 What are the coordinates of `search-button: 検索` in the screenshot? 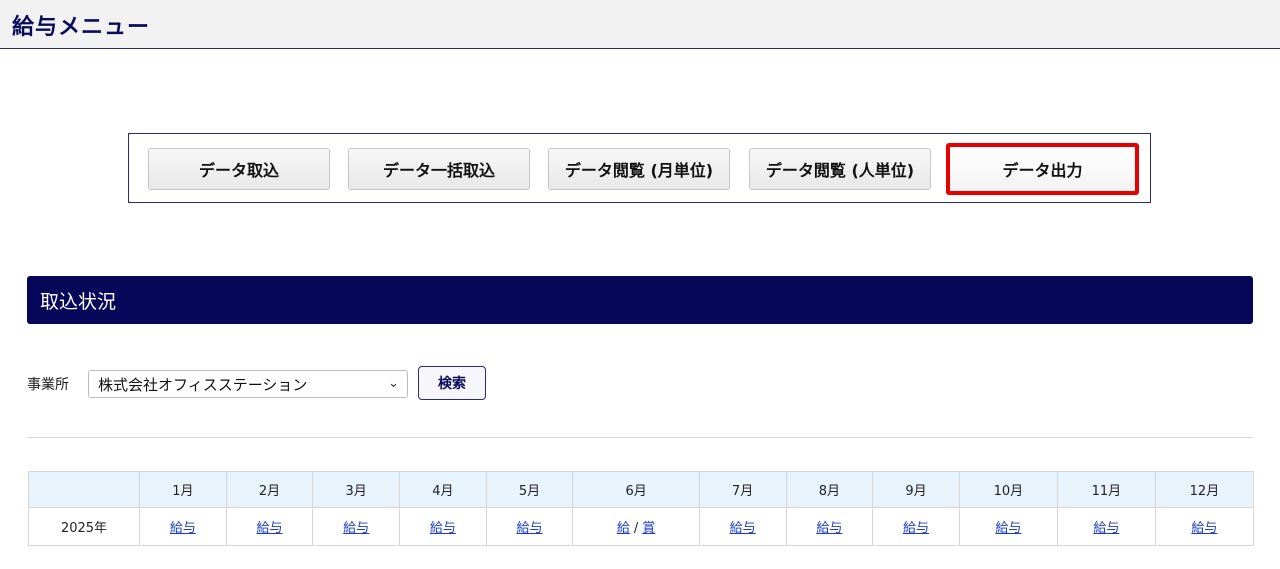 It's located at (452, 383).